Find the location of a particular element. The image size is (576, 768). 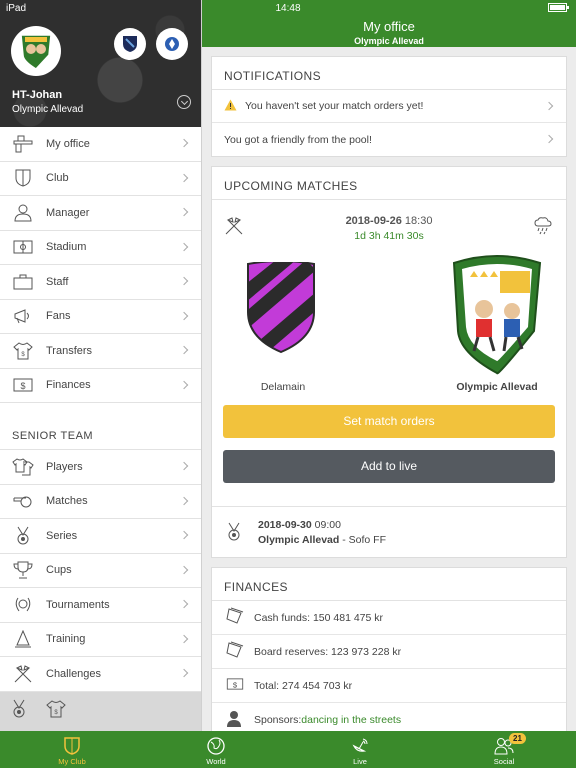

away-team-crest is located at coordinates (497, 317).